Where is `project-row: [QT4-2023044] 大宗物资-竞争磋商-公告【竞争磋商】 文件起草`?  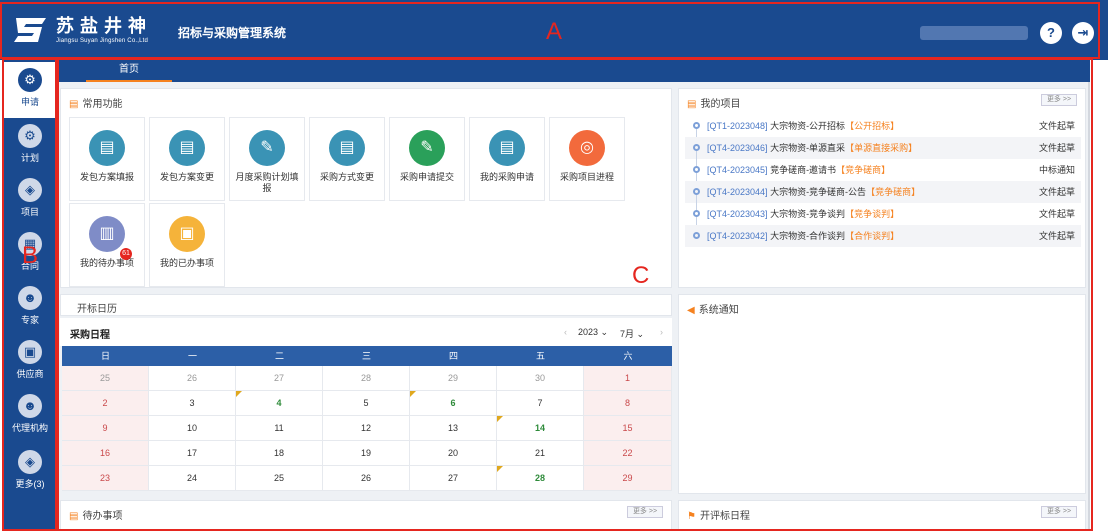 project-row: [QT4-2023044] 大宗物资-竞争磋商-公告【竞争磋商】 文件起草 is located at coordinates (883, 196).